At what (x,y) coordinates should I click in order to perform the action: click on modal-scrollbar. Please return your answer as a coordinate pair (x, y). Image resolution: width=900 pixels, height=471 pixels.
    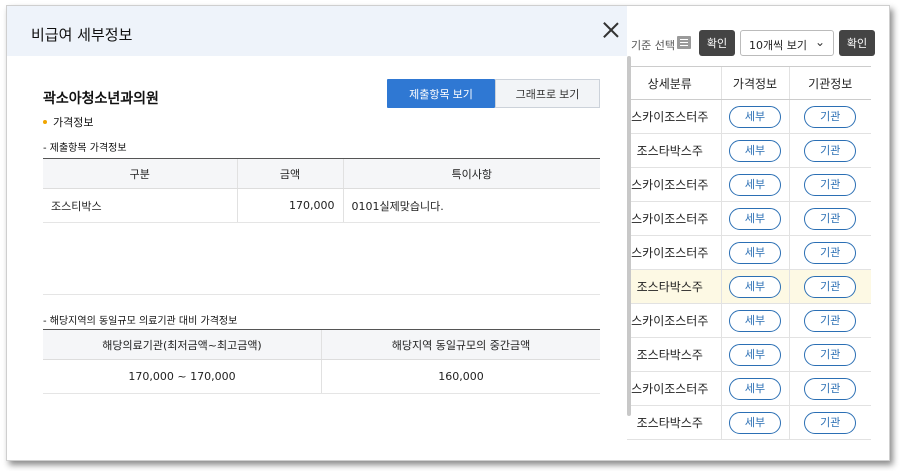
    Looking at the image, I should click on (629, 236).